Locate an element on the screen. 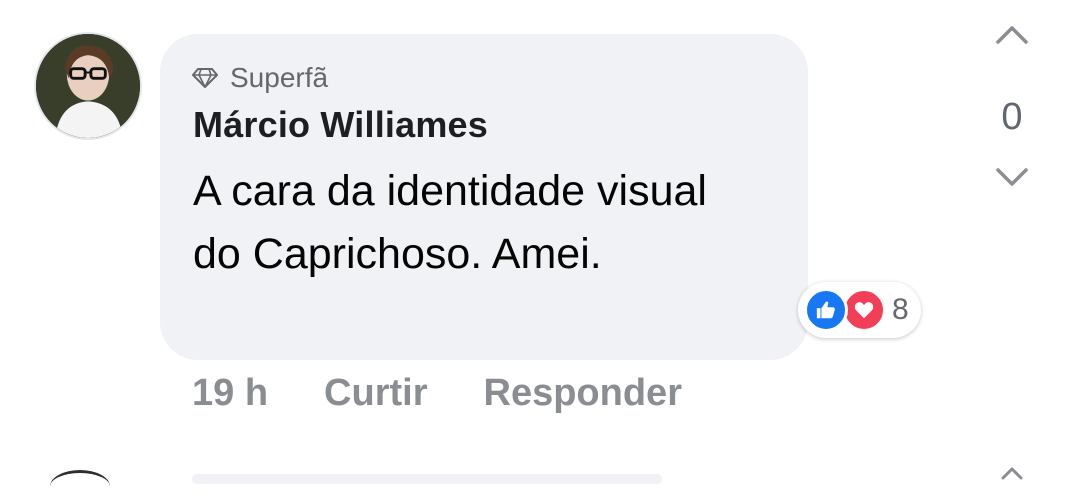  like-icon is located at coordinates (826, 310).